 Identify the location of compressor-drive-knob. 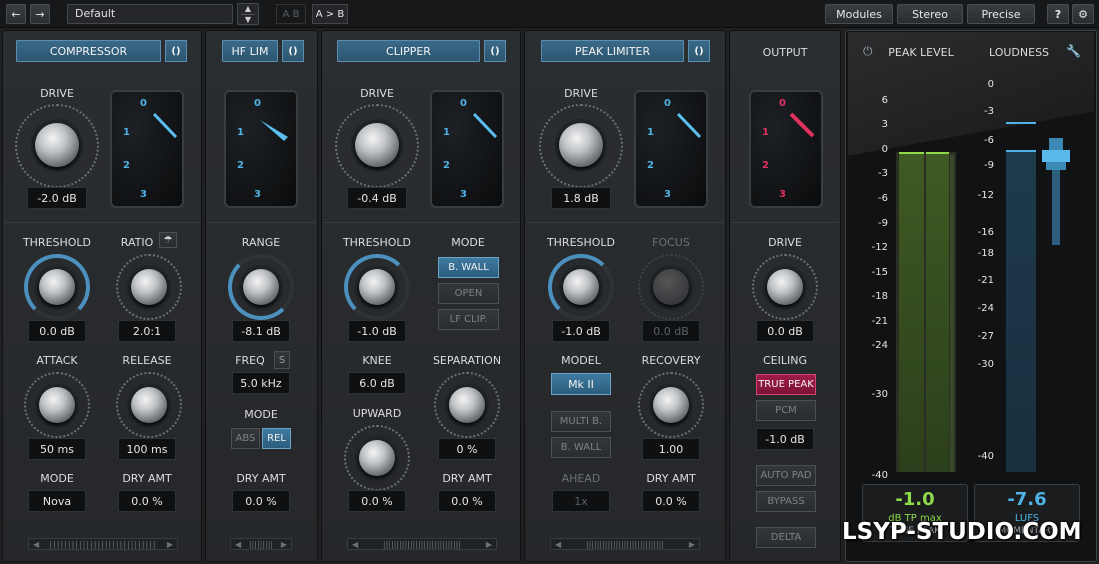
(57, 145).